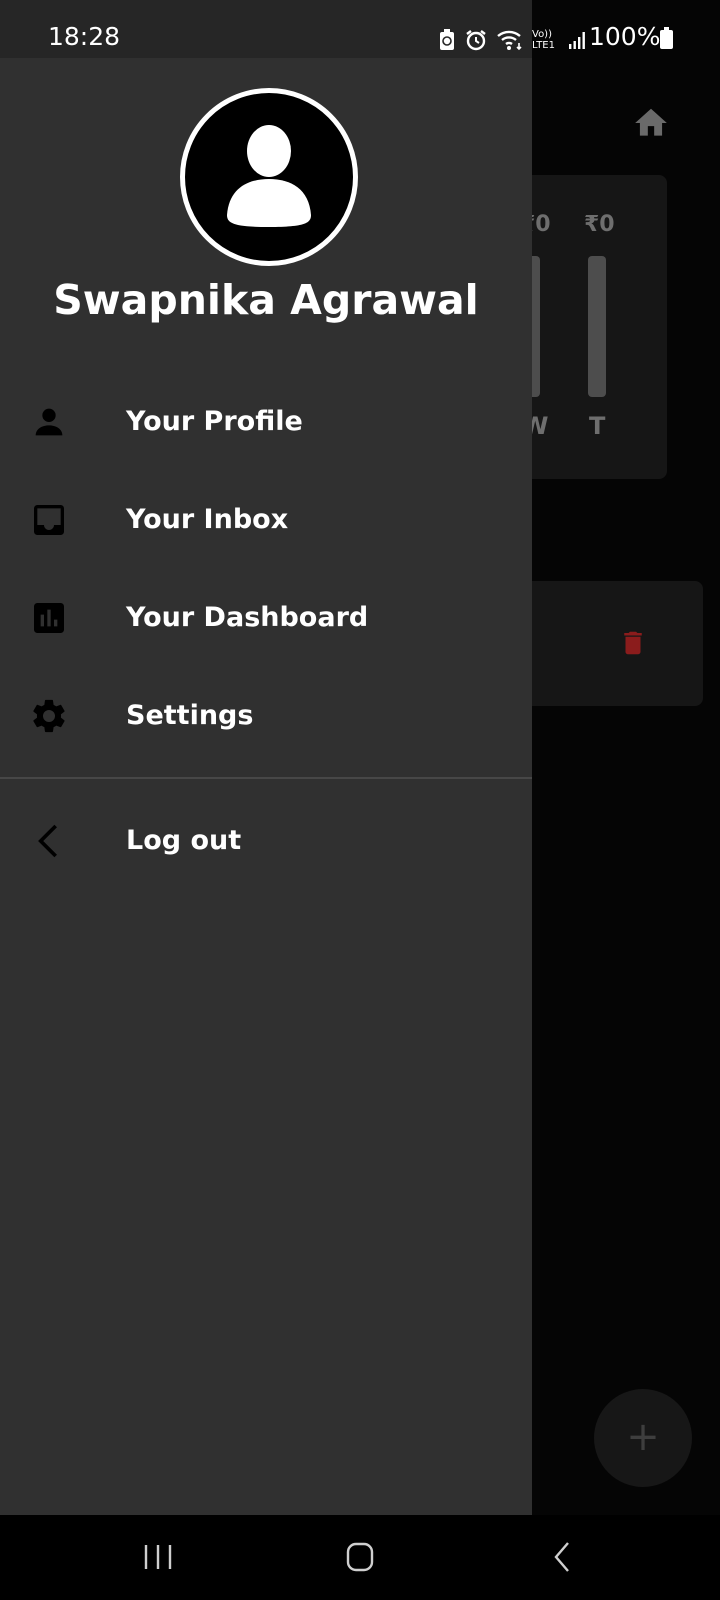 This screenshot has height=1600, width=720. I want to click on person-icon, so click(49, 422).